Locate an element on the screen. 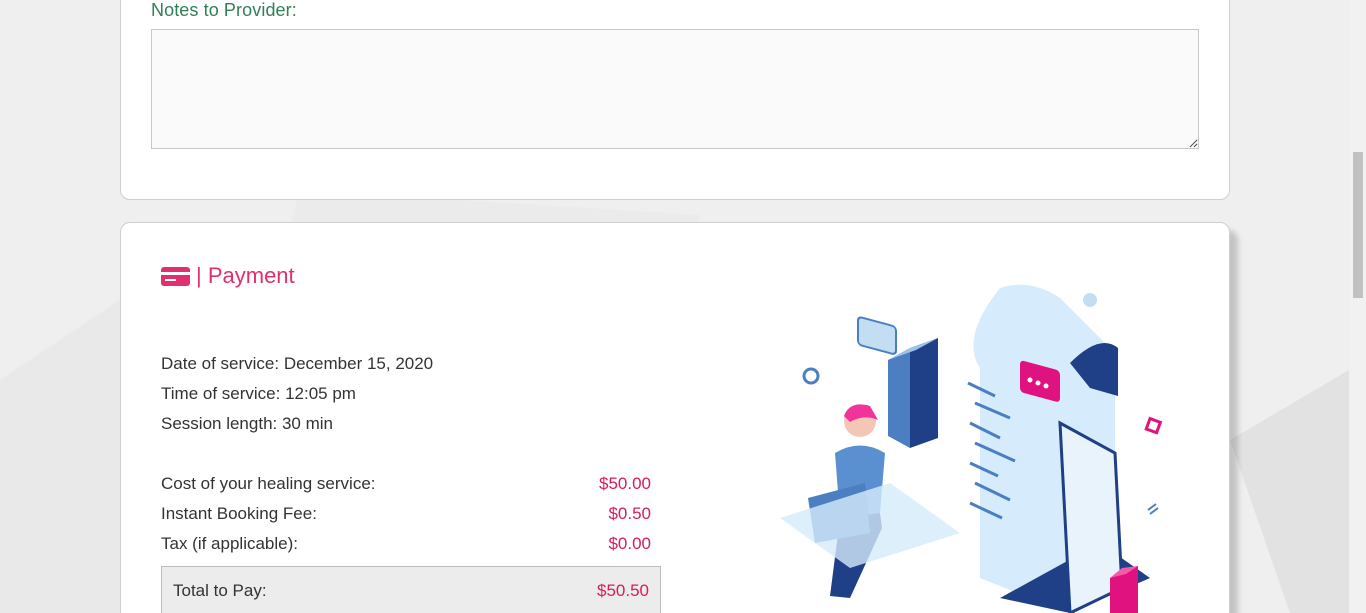 The height and width of the screenshot is (613, 1366). ring-icon is located at coordinates (811, 376).